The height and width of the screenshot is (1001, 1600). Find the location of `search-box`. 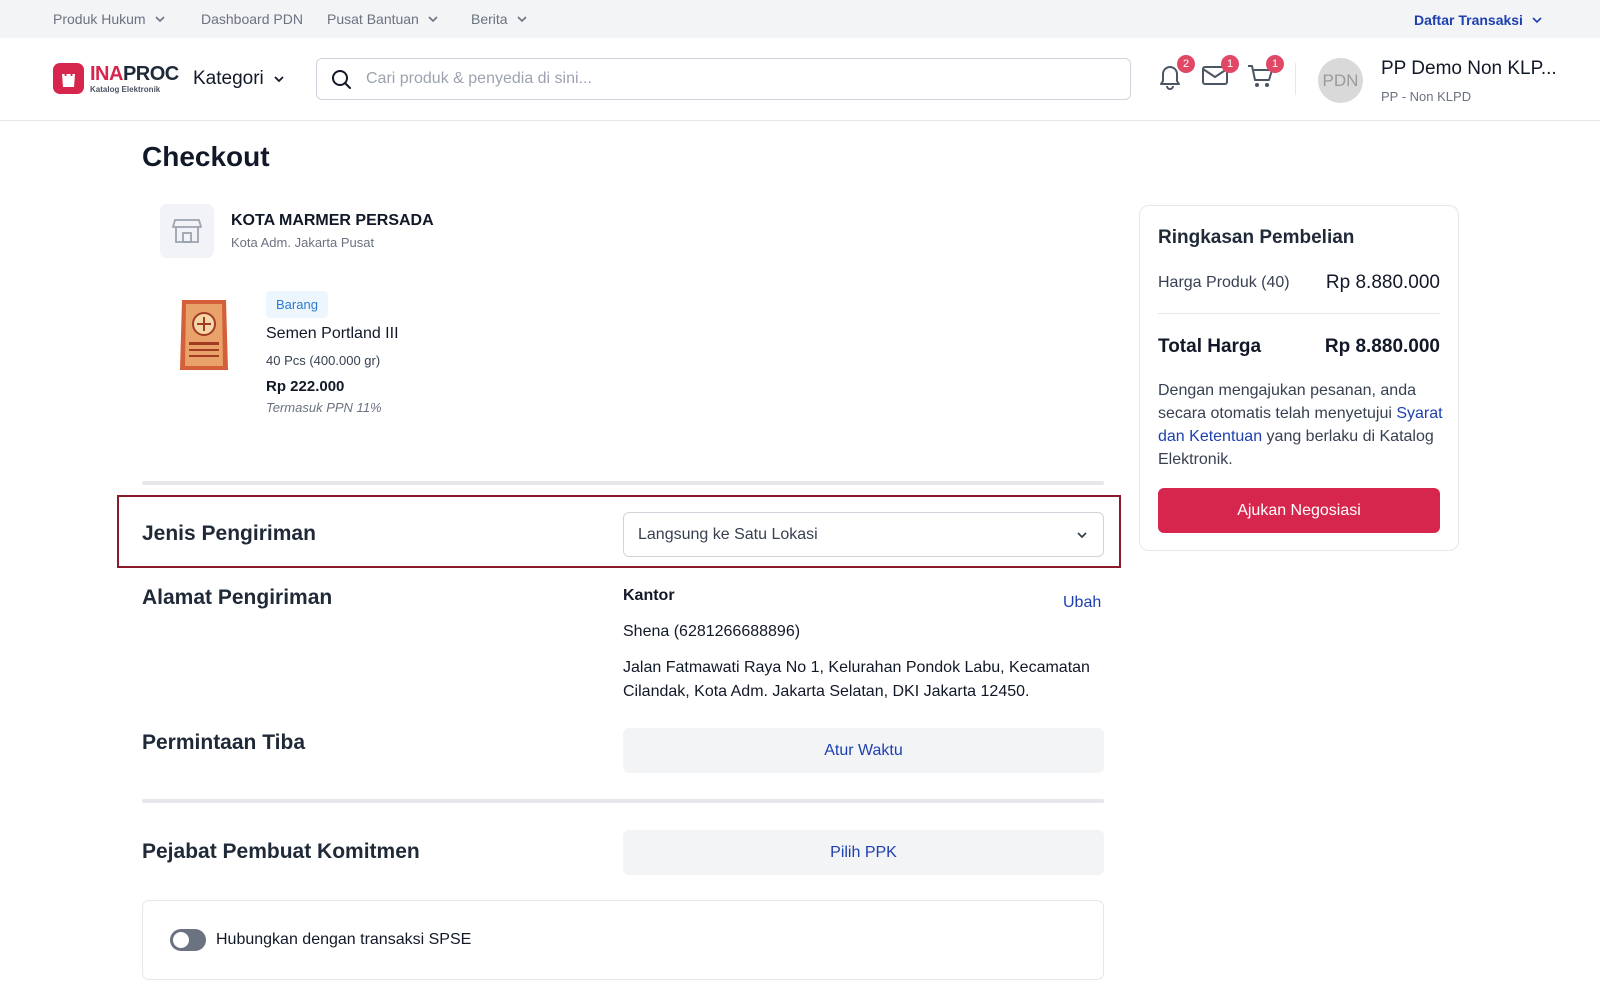

search-box is located at coordinates (723, 79).